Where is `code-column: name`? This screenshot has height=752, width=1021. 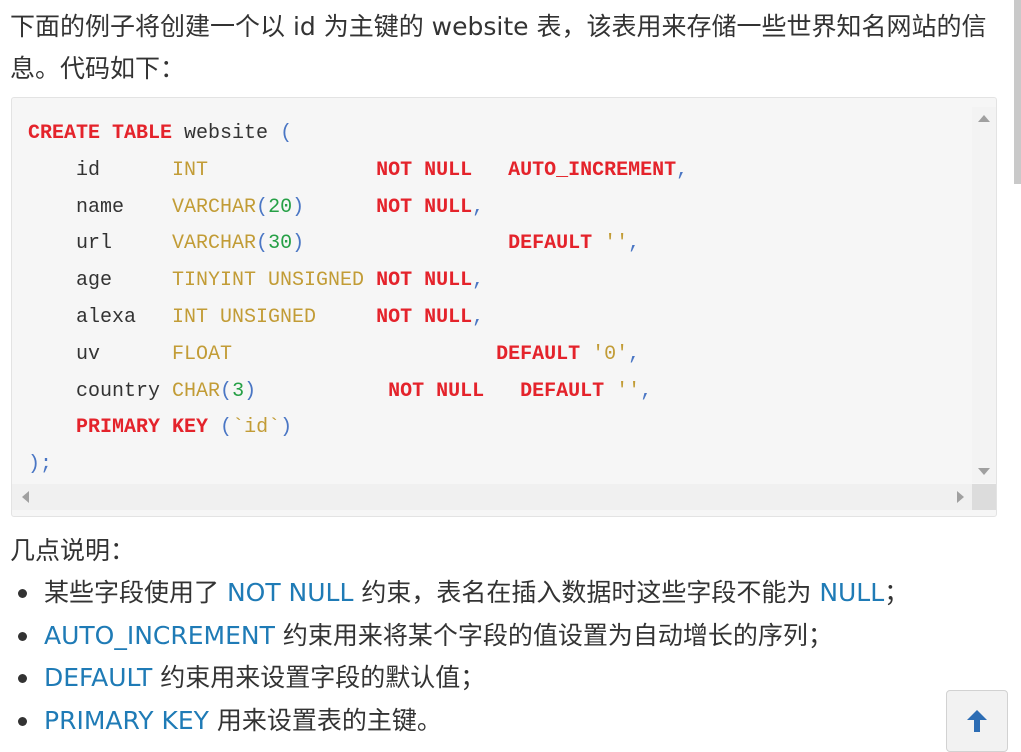 code-column: name is located at coordinates (124, 207).